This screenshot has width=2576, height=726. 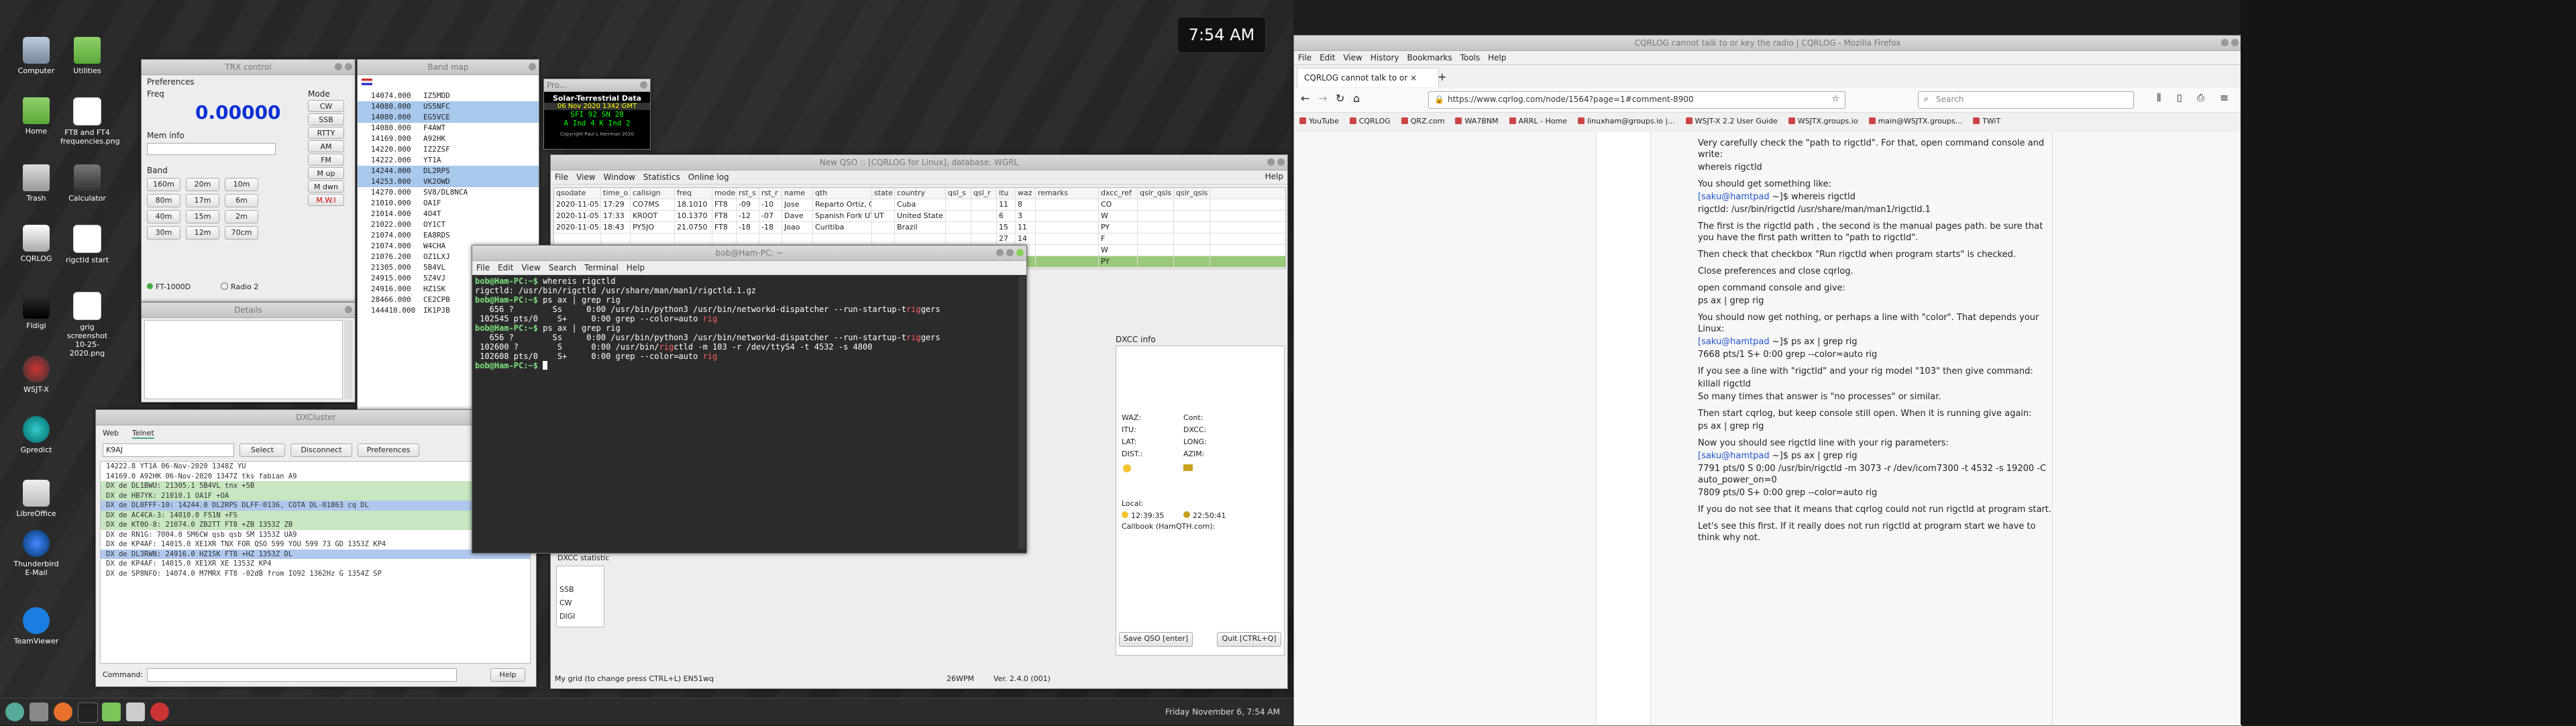 I want to click on terminal-menu-terminal: Terminal, so click(x=601, y=268).